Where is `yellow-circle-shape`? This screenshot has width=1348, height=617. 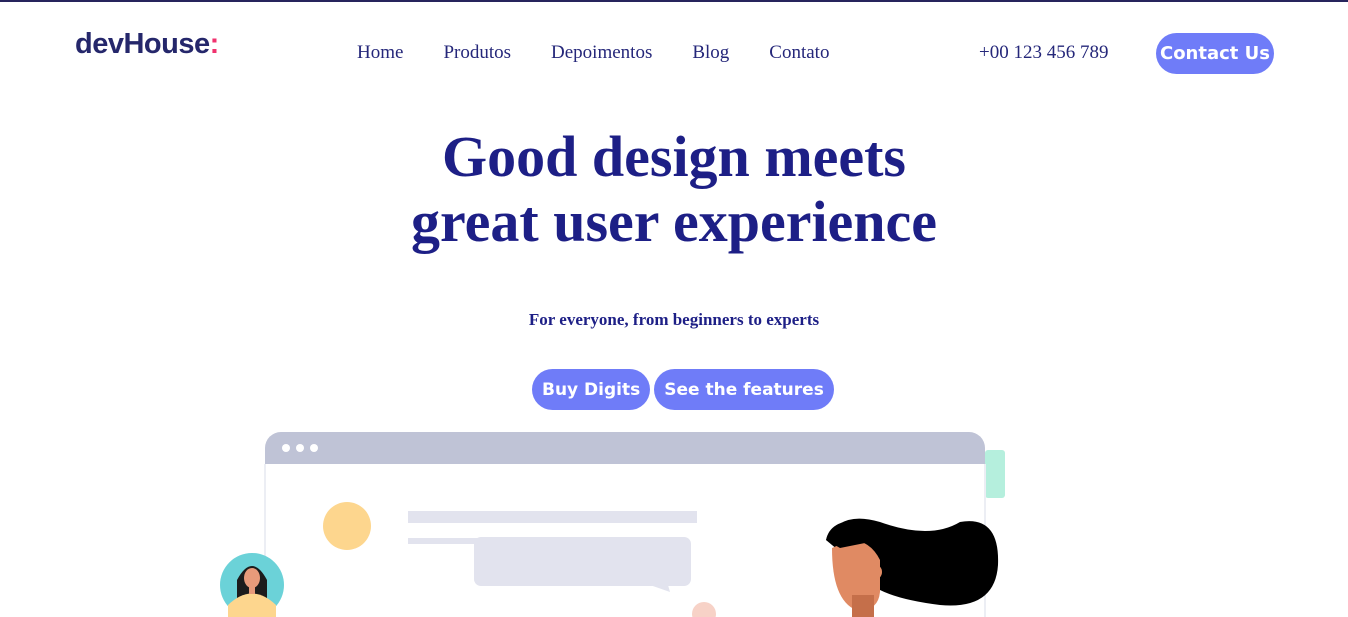
yellow-circle-shape is located at coordinates (347, 526).